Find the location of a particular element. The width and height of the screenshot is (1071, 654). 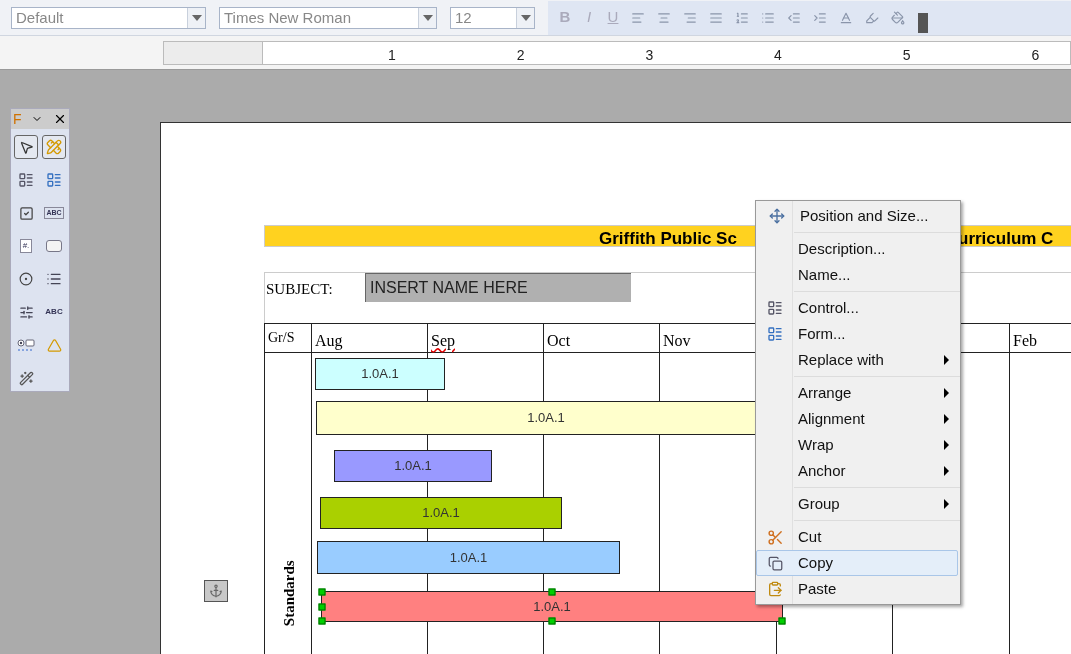

checkbox-icon is located at coordinates (26, 213).